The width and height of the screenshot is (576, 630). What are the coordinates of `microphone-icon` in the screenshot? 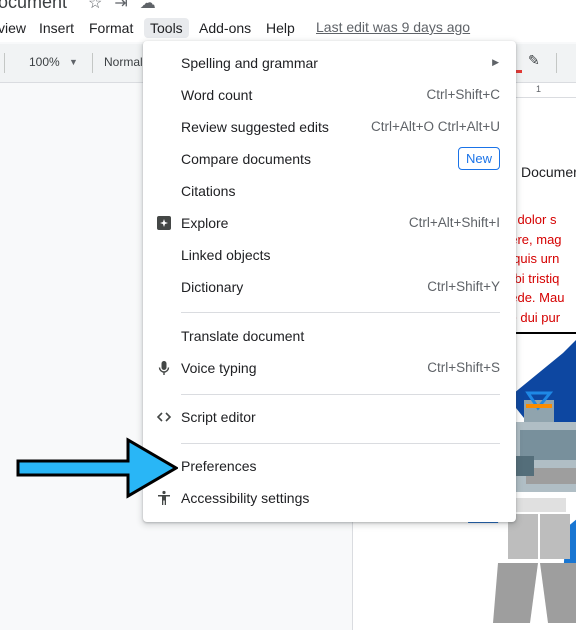 It's located at (164, 368).